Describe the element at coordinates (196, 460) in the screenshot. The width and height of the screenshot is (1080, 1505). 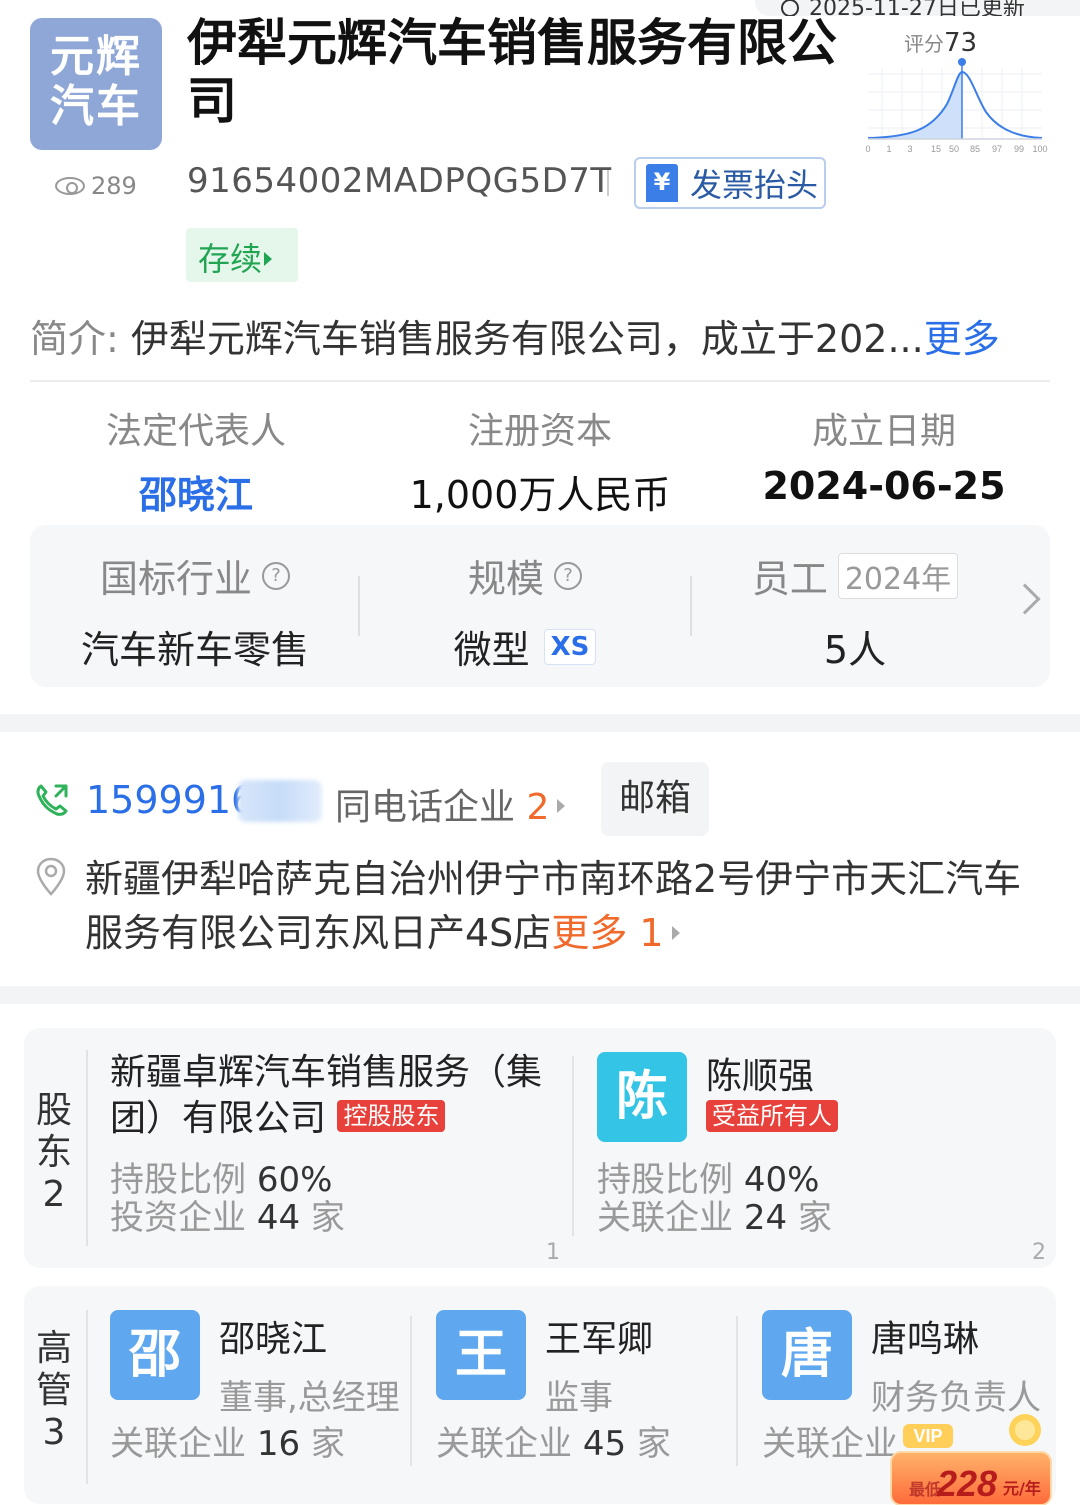
I see `legal-rep-block: 法定代表人 邵晓江` at that location.